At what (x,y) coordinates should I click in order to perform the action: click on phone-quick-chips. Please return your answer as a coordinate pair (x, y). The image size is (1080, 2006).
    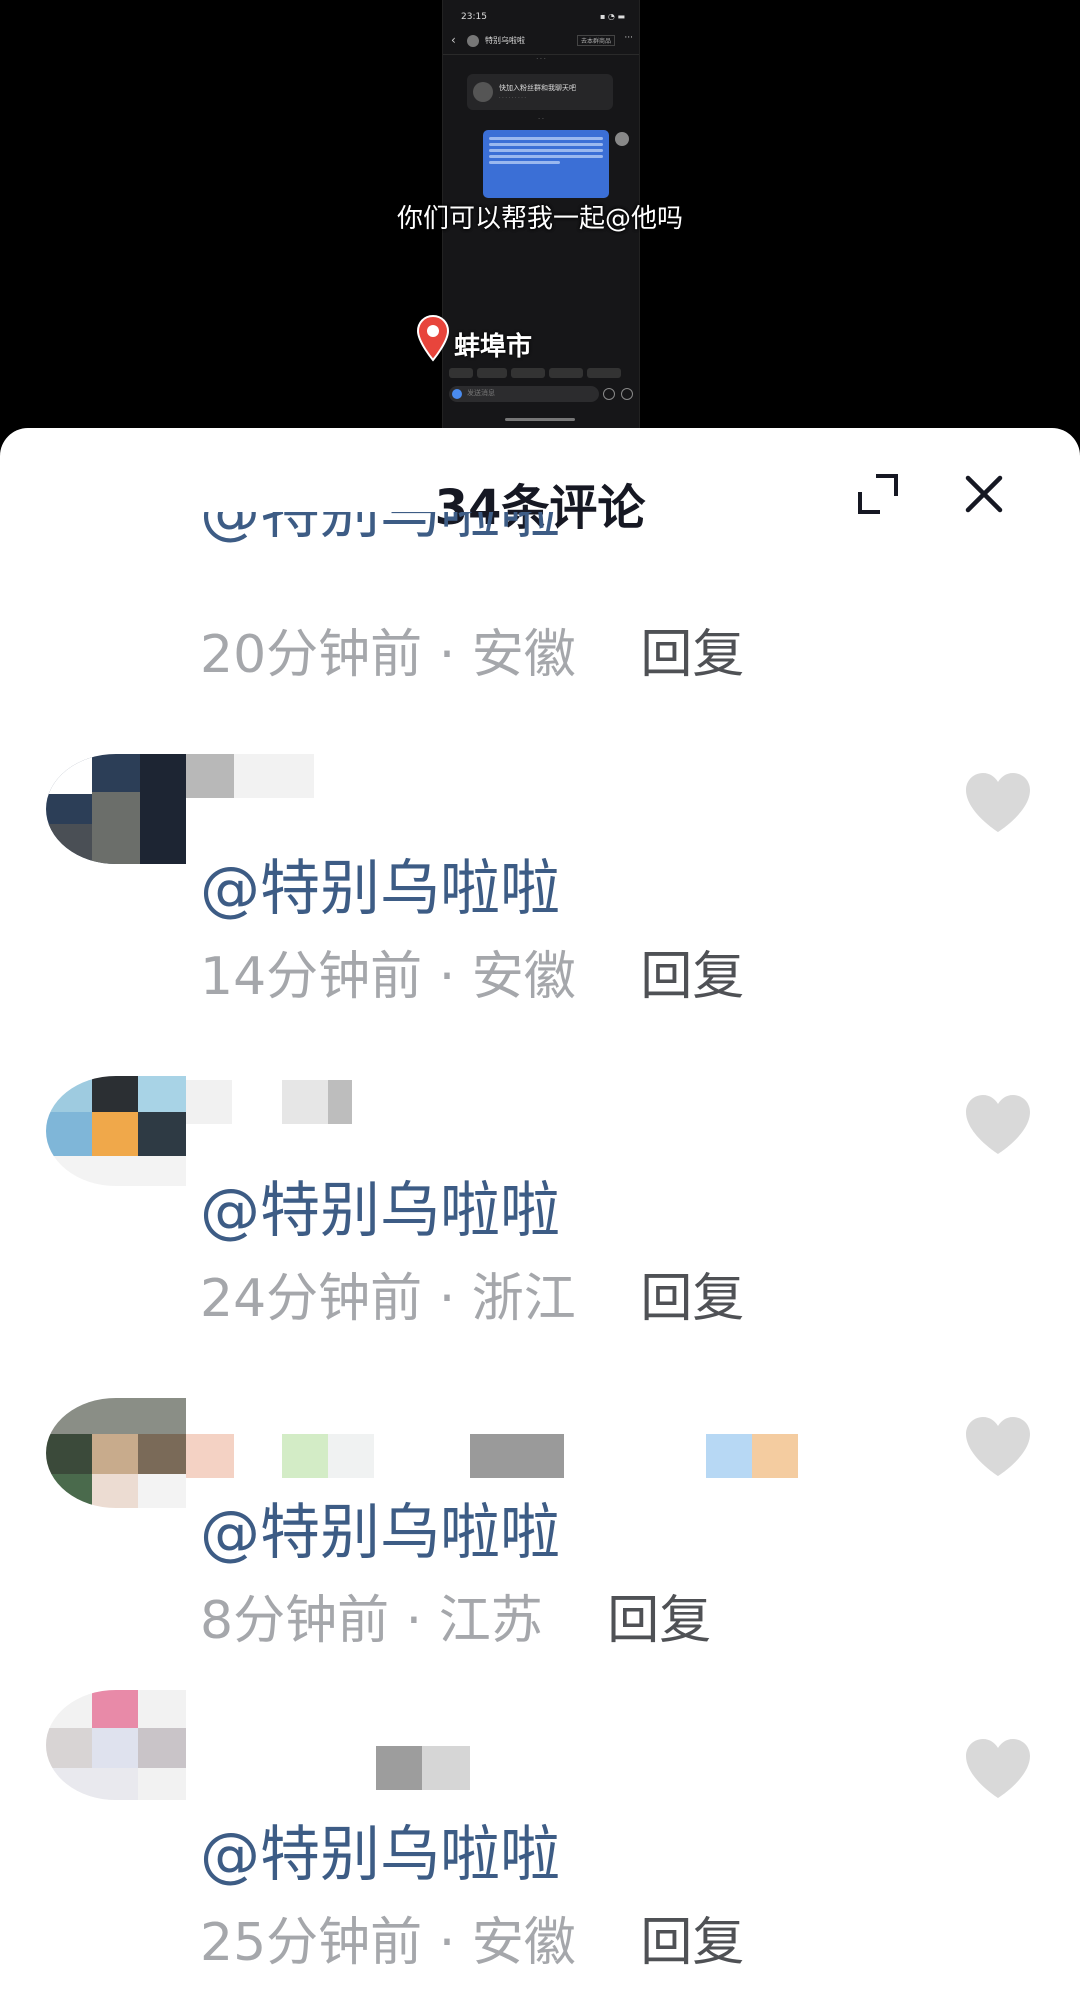
    Looking at the image, I should click on (544, 373).